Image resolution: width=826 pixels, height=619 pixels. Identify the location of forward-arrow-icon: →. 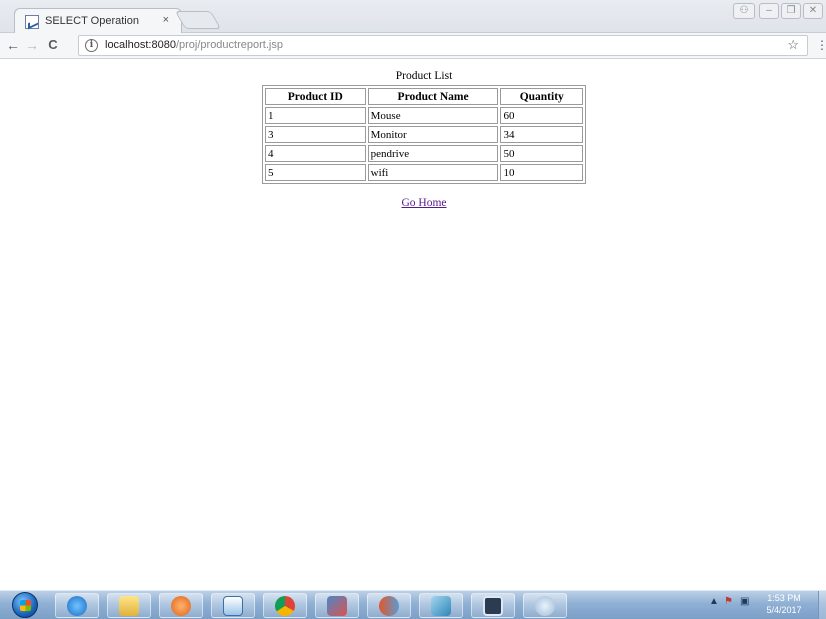
(32, 45).